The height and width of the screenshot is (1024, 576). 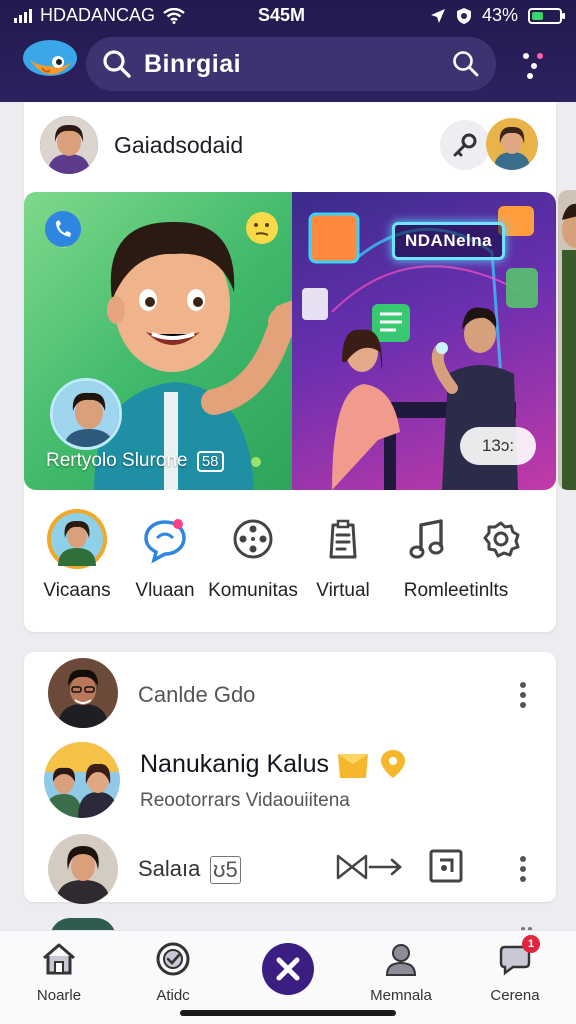 I want to click on nav-item-activity: Atidc, so click(x=173, y=971).